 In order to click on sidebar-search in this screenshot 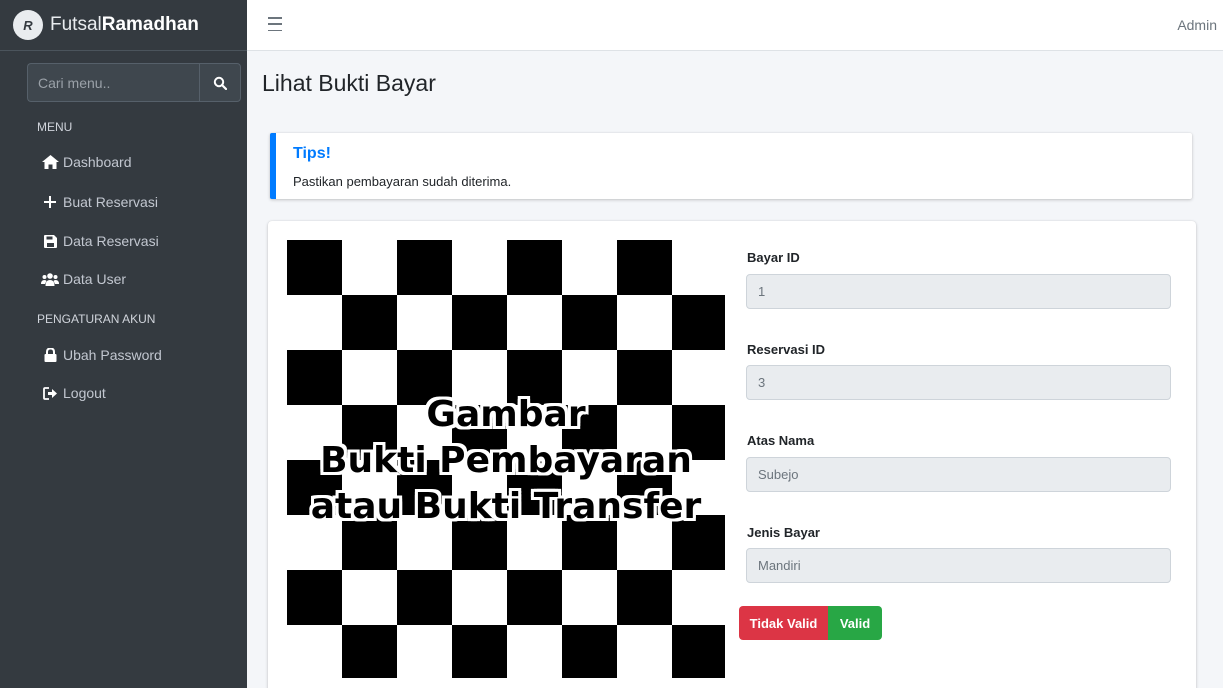, I will do `click(134, 82)`.